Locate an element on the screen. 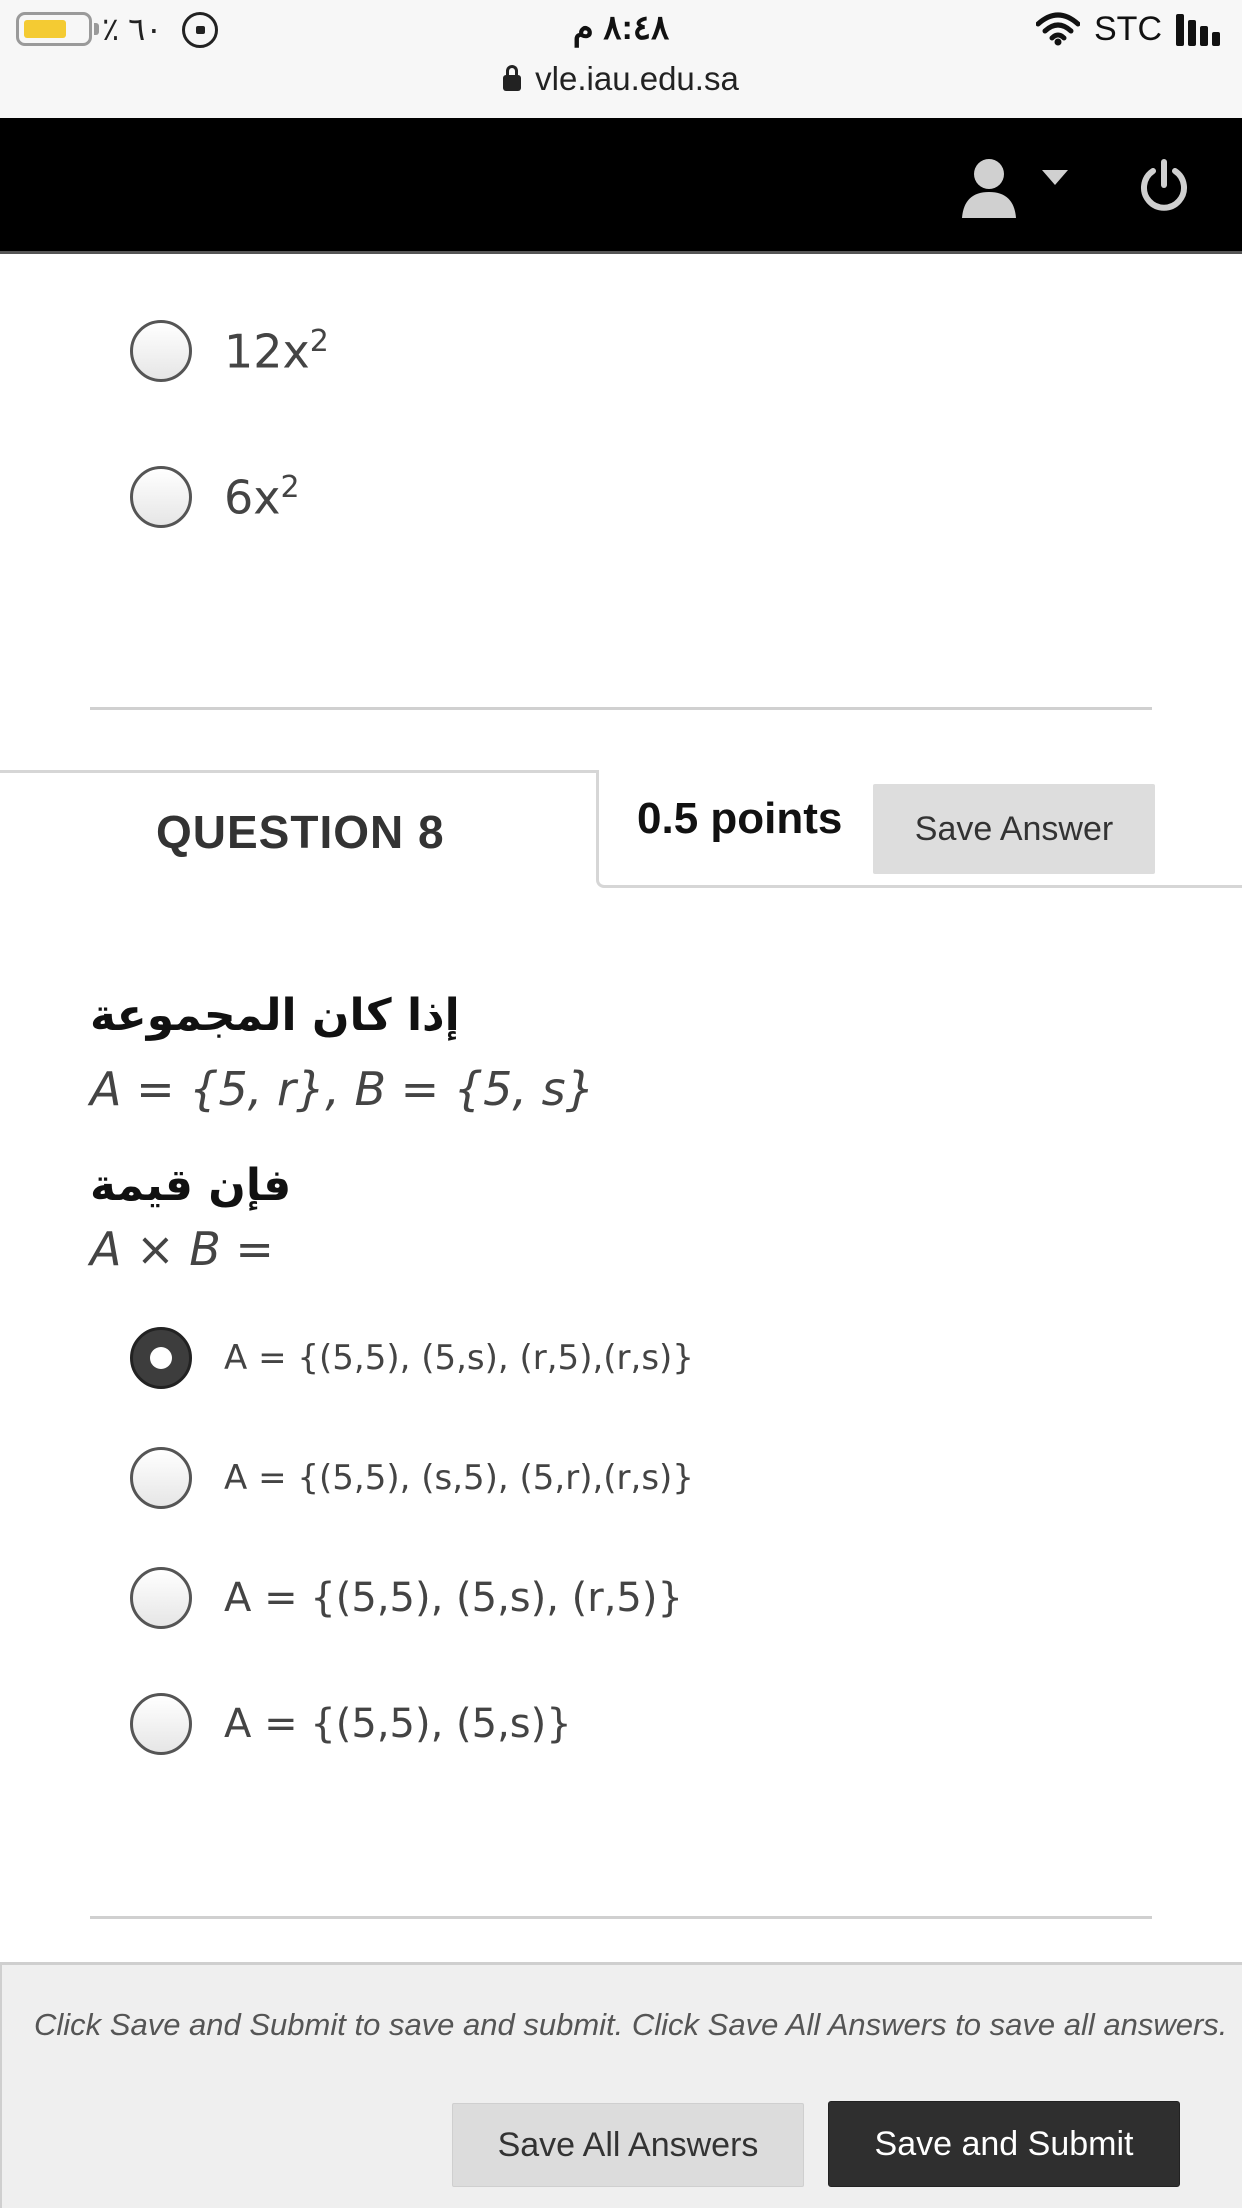  question-points-box: 0.5 points Save Answer is located at coordinates (919, 829).